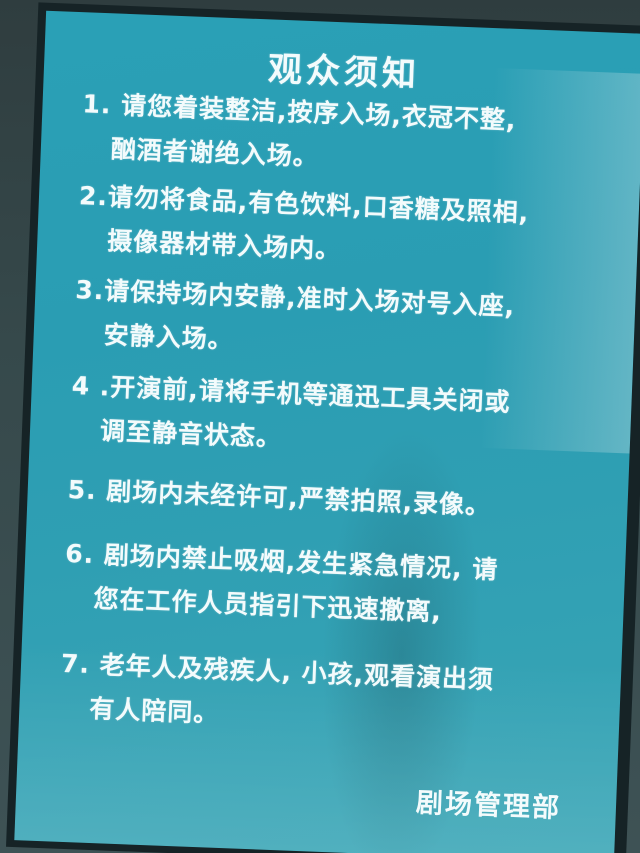  I want to click on rule-6: 6. 剧场内禁止吸烟,发生紧急情况, 请 您在工作人员指引下迅速撤离,, so click(334, 586).